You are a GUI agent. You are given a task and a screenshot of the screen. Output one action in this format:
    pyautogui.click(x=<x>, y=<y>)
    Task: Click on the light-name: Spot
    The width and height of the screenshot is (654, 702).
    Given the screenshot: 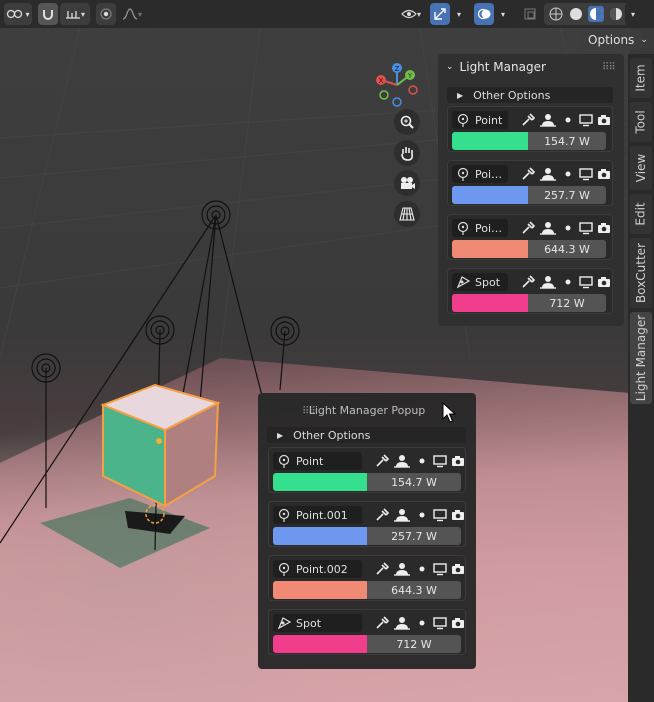 What is the action you would take?
    pyautogui.click(x=309, y=623)
    